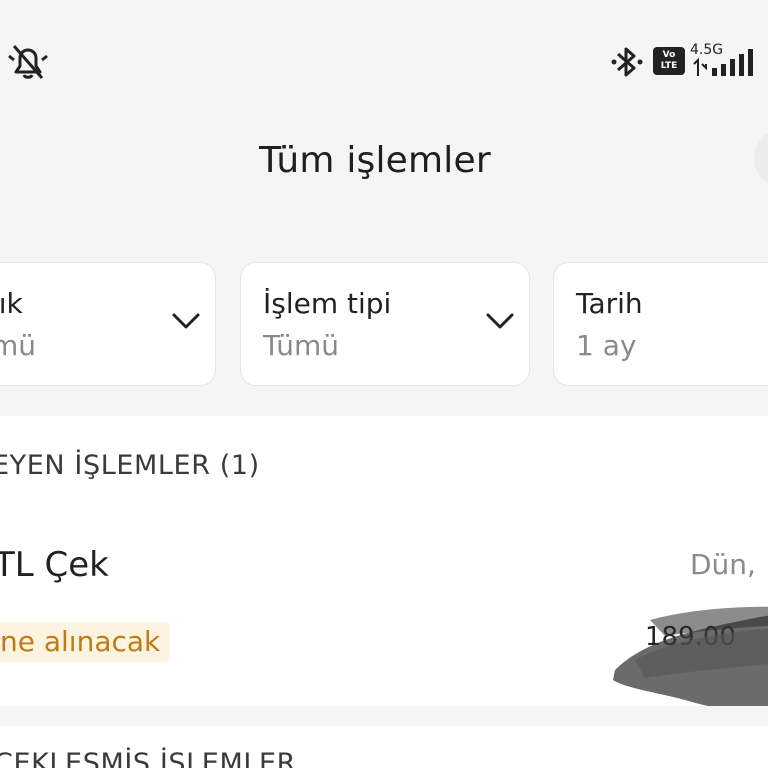 The image size is (768, 768). I want to click on notifications-off-icon, so click(28, 62).